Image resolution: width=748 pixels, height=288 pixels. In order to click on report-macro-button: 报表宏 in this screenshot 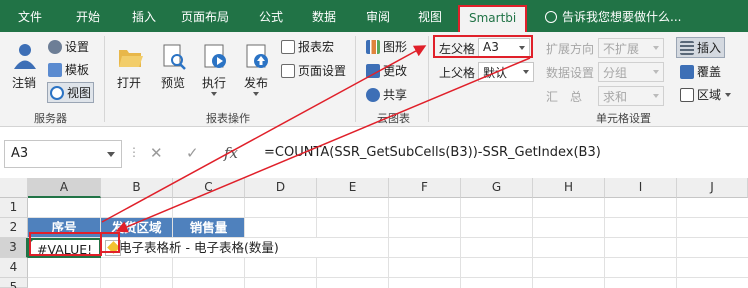, I will do `click(307, 46)`.